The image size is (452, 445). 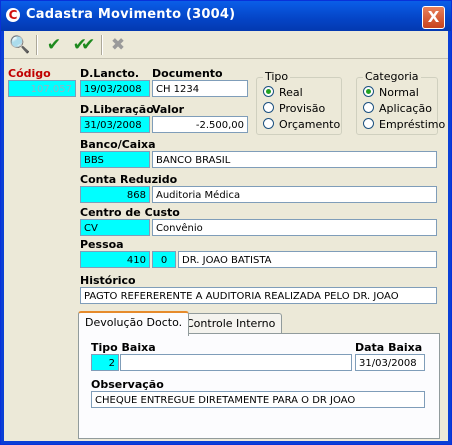 What do you see at coordinates (277, 76) in the screenshot?
I see `tipo-caption: Tipo` at bounding box center [277, 76].